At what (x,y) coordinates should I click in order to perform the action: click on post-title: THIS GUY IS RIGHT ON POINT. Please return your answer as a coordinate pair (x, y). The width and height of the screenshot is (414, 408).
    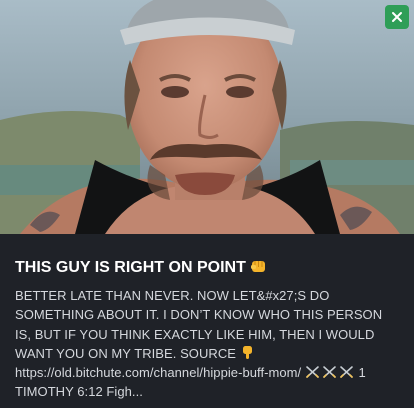
    Looking at the image, I should click on (207, 268).